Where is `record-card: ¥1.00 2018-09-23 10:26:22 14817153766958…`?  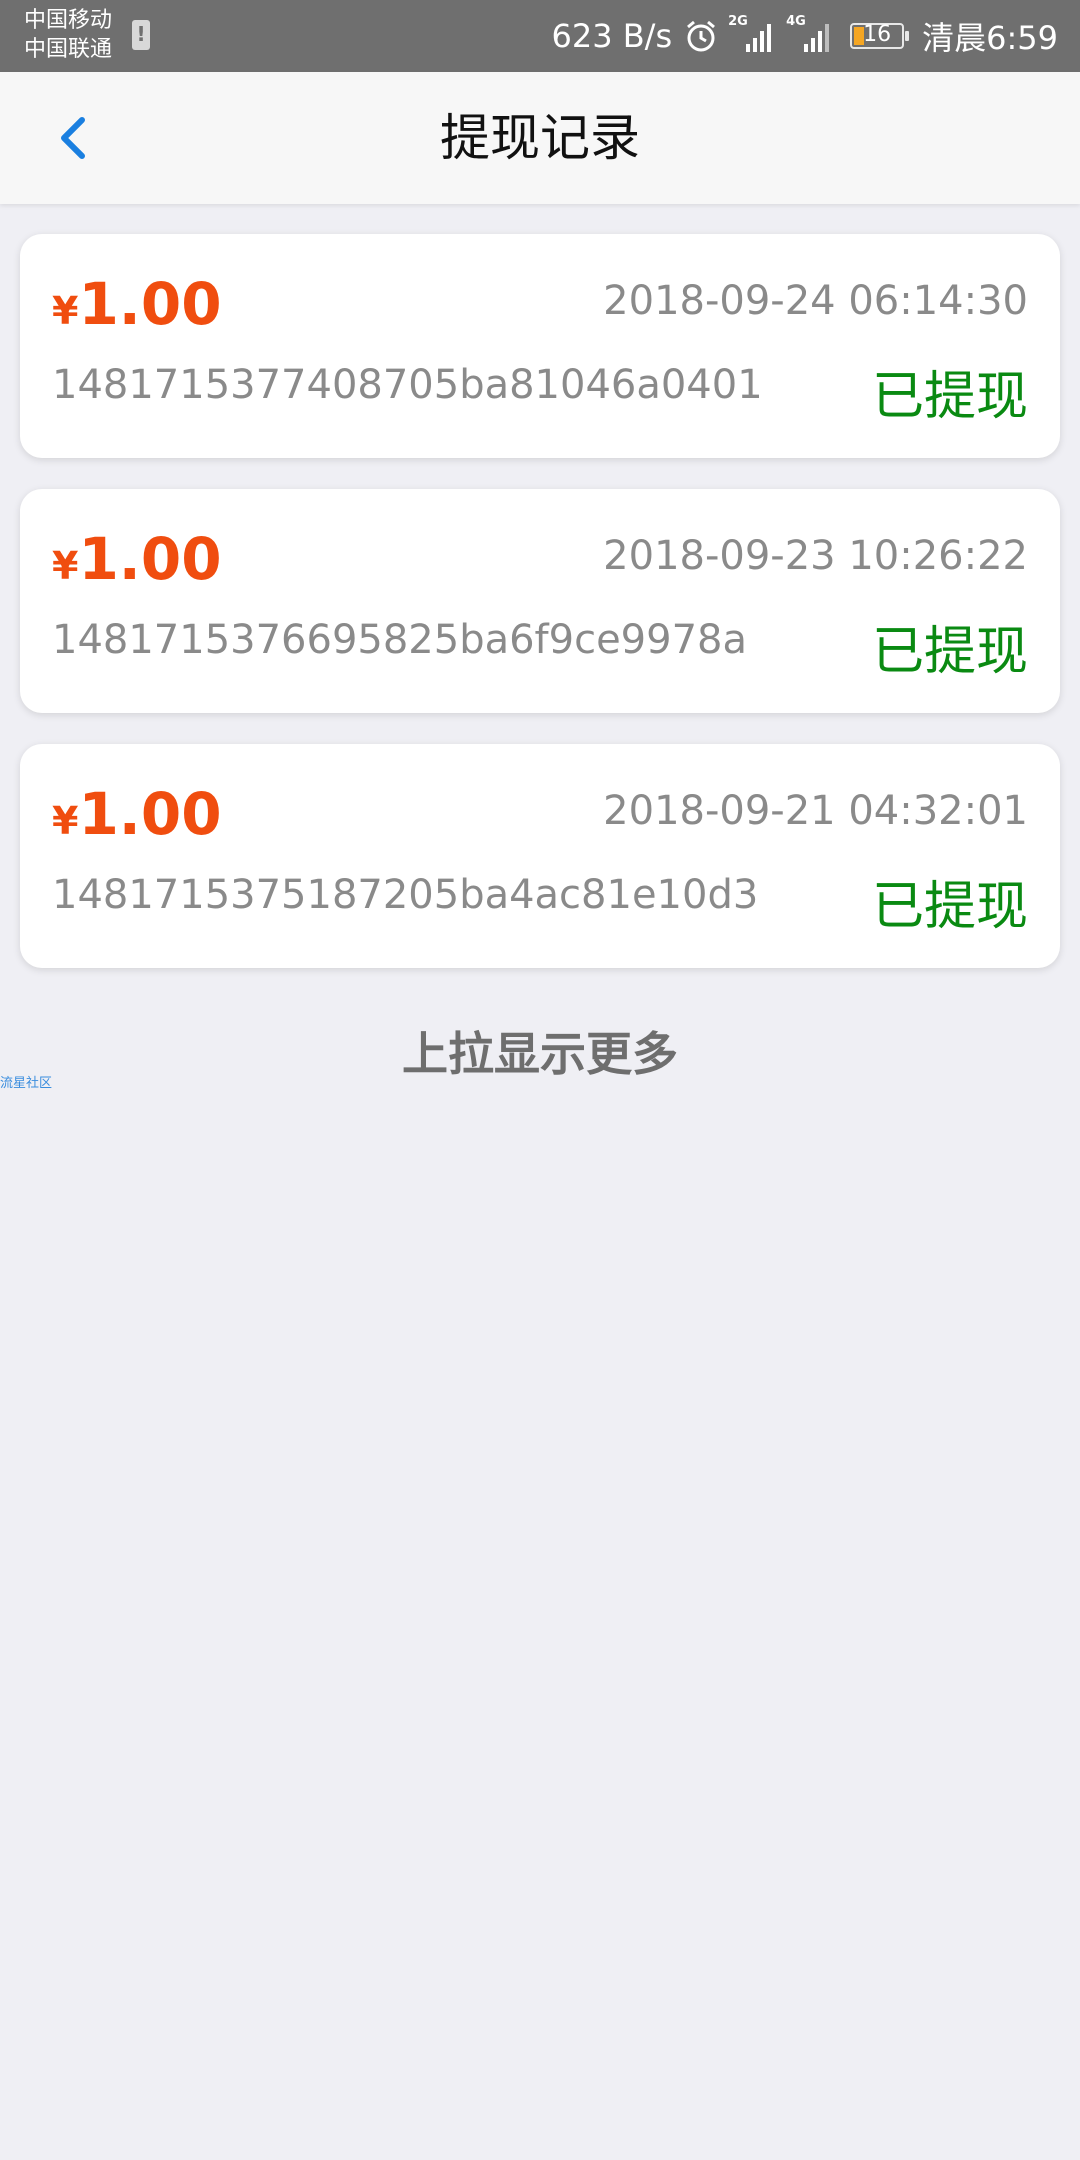
record-card: ¥1.00 2018-09-23 10:26:22 14817153766958… is located at coordinates (540, 601).